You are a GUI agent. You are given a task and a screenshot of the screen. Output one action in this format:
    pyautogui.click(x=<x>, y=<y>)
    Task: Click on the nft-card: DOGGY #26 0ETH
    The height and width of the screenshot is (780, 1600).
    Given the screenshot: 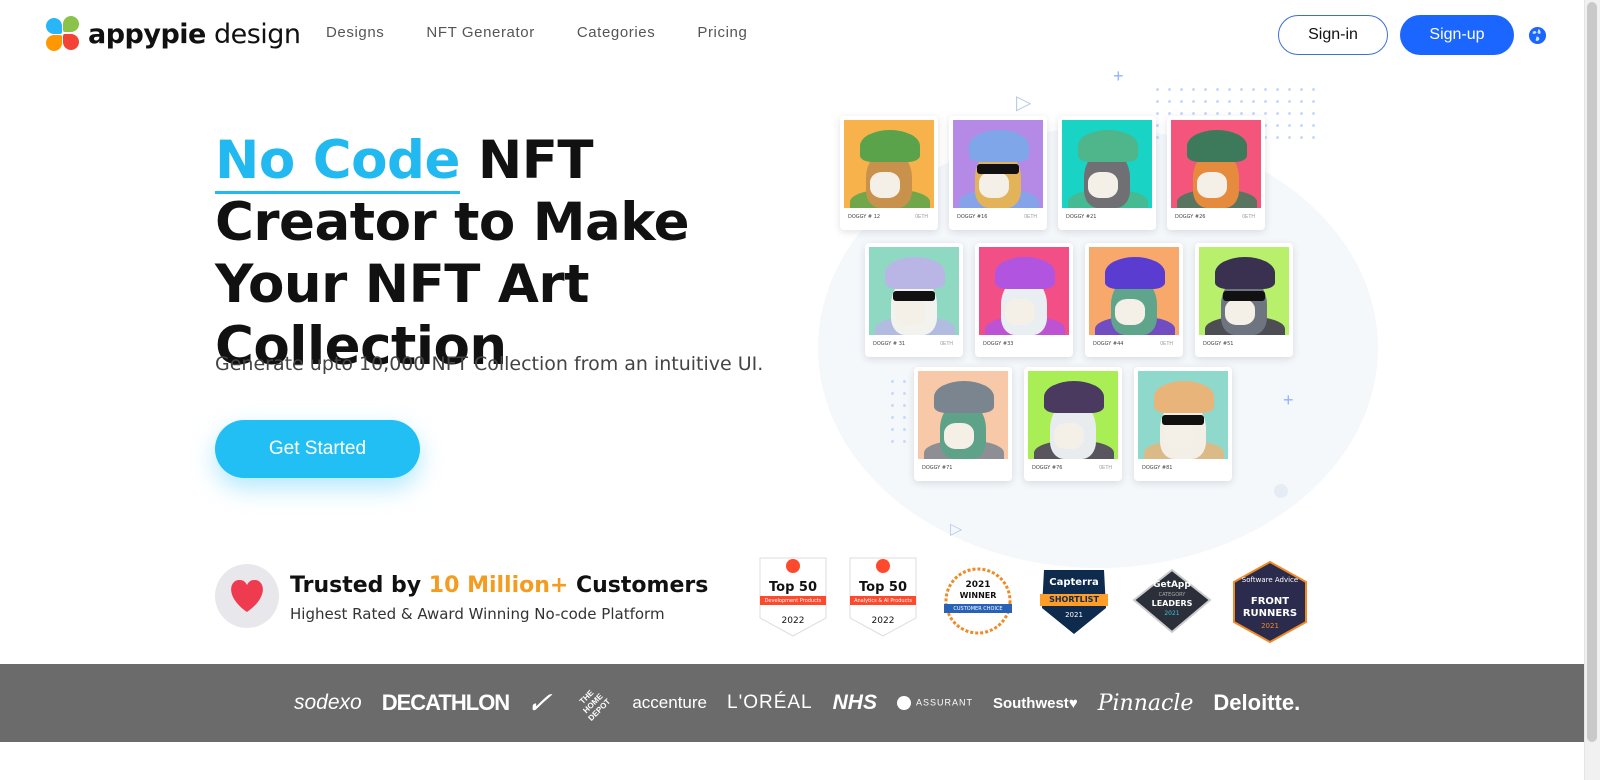 What is the action you would take?
    pyautogui.click(x=1216, y=173)
    